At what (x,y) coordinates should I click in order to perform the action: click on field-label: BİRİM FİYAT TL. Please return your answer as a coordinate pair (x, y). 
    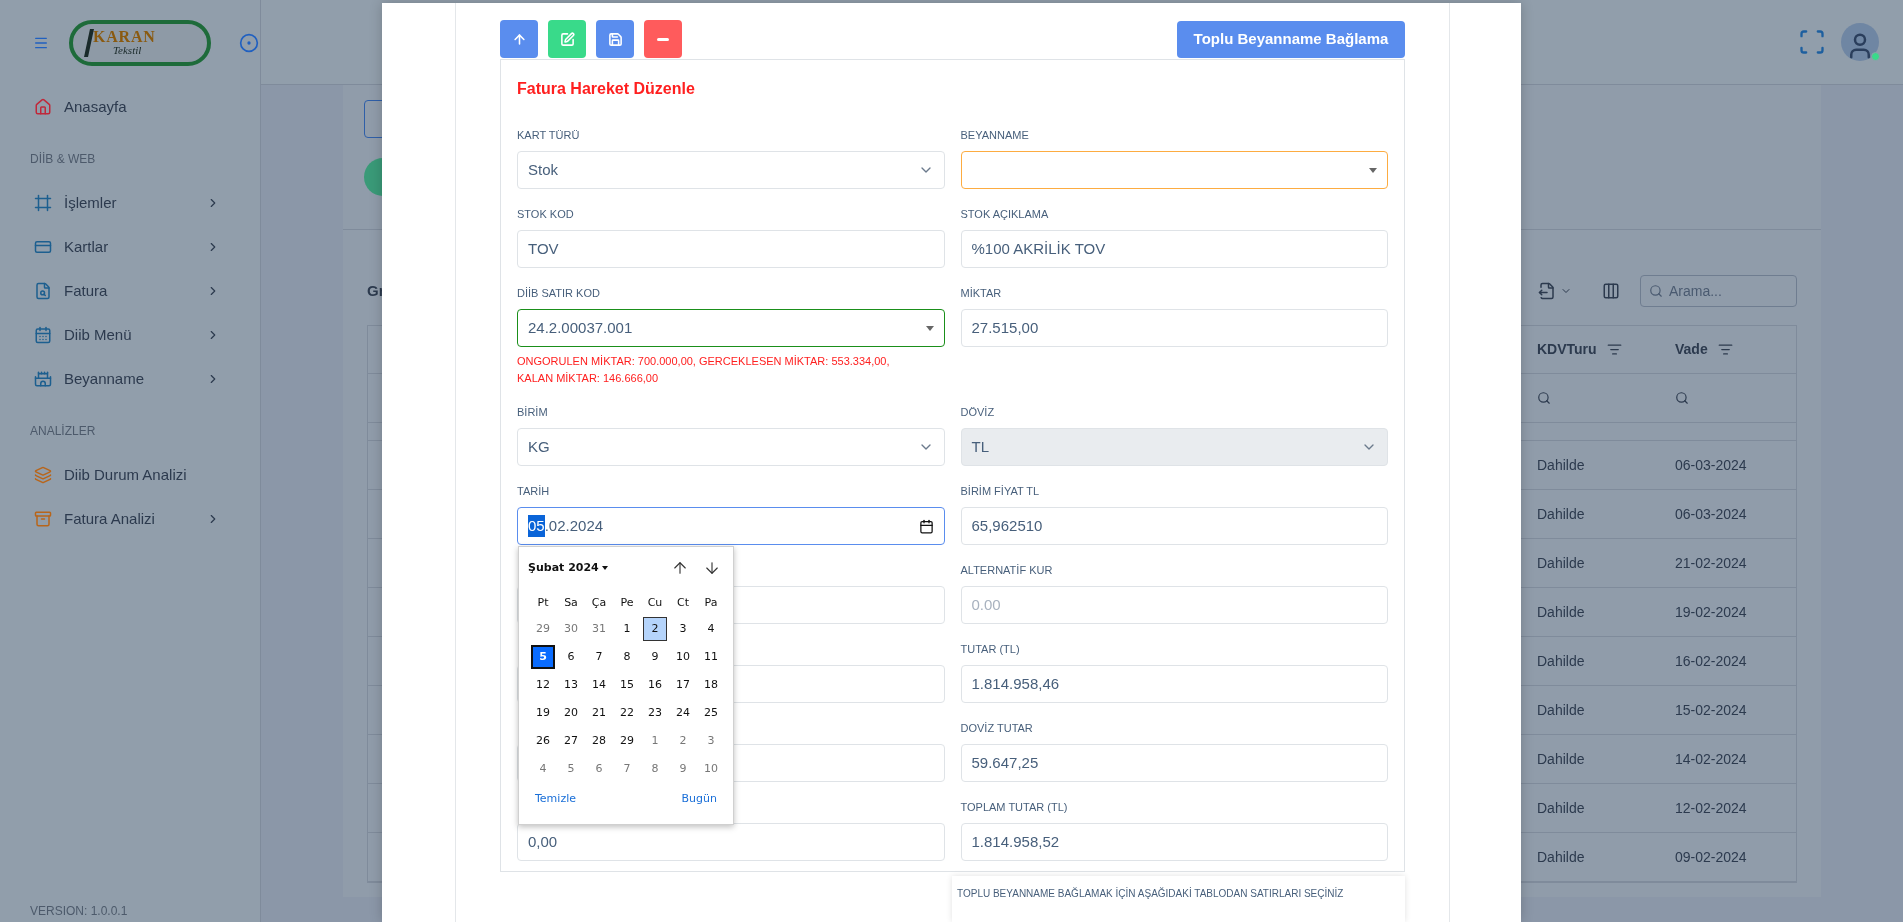
    Looking at the image, I should click on (1000, 491).